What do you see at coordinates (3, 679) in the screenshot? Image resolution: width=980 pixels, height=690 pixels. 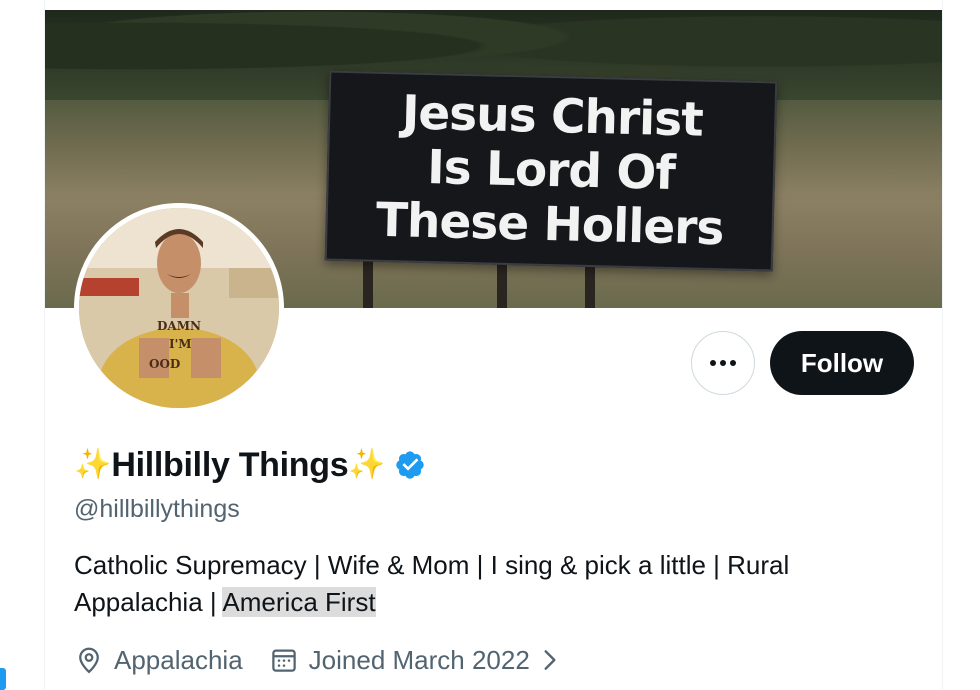 I see `left-edge-accent` at bounding box center [3, 679].